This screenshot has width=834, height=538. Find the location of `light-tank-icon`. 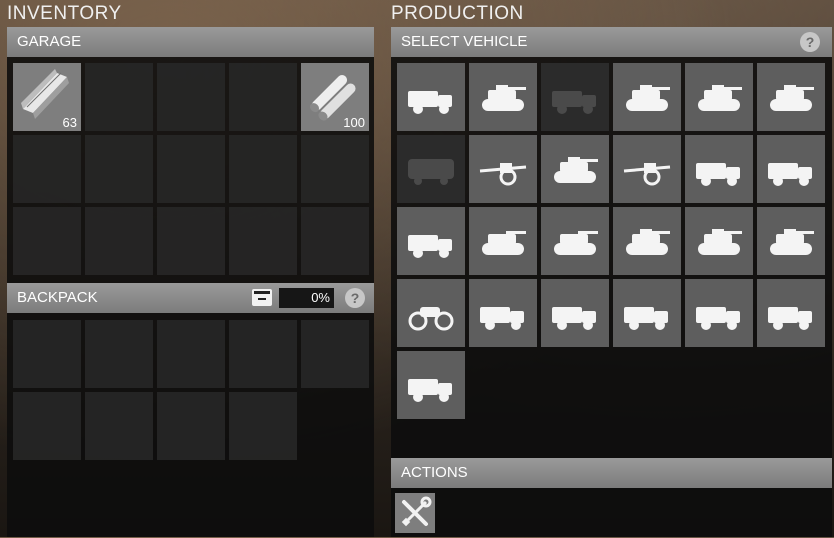

light-tank-icon is located at coordinates (504, 98).